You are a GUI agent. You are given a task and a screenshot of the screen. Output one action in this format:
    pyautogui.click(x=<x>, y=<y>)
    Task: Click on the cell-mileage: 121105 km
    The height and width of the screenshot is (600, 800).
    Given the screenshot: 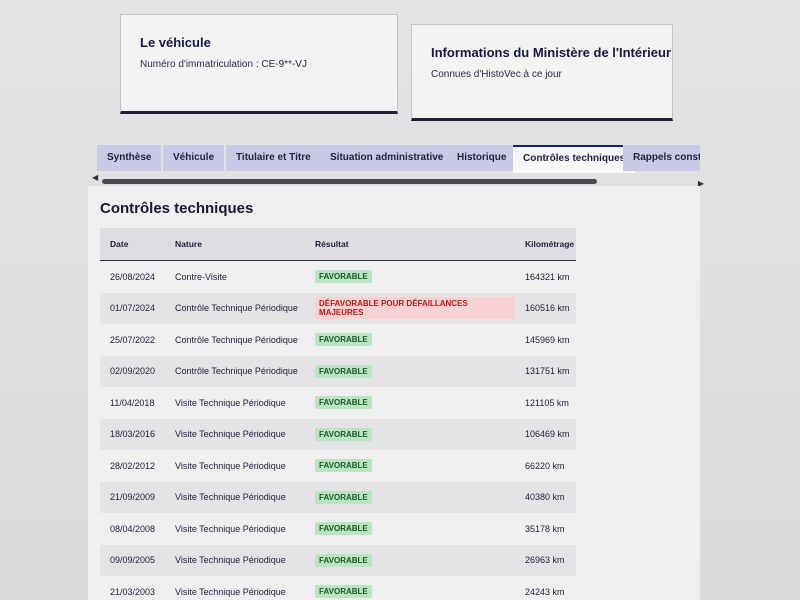 What is the action you would take?
    pyautogui.click(x=545, y=403)
    